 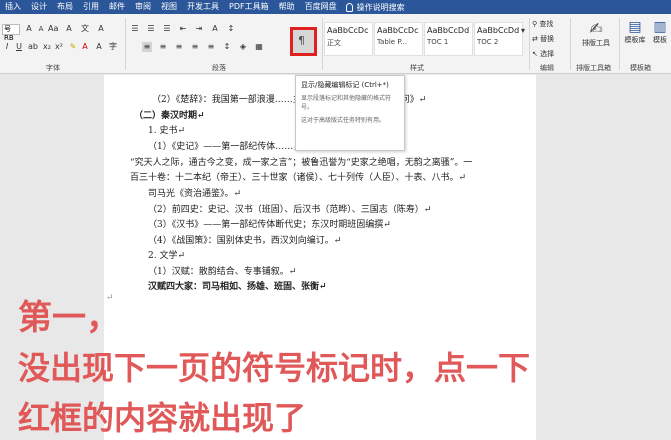 What do you see at coordinates (635, 27) in the screenshot?
I see `template-icon: ▤` at bounding box center [635, 27].